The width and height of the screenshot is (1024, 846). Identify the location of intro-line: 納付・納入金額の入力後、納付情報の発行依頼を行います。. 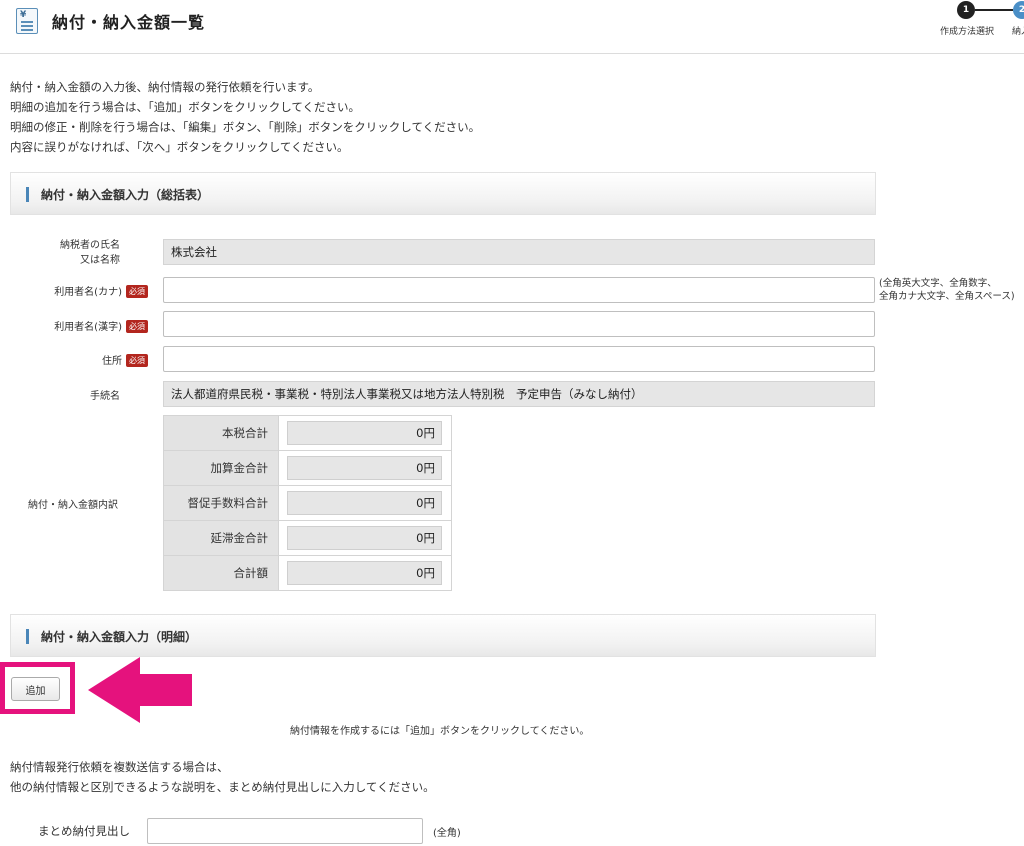
(165, 87).